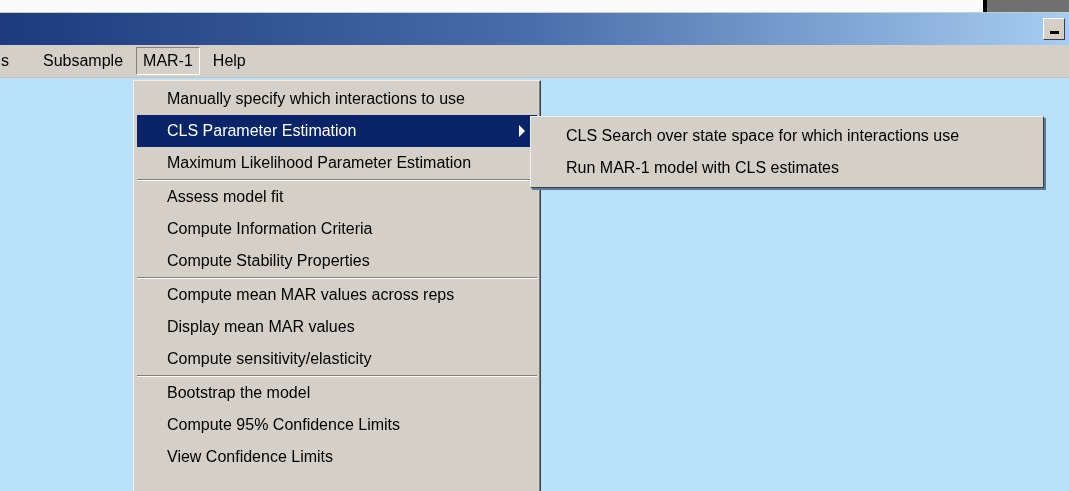  What do you see at coordinates (337, 261) in the screenshot?
I see `menu-item: Compute Stability Properties` at bounding box center [337, 261].